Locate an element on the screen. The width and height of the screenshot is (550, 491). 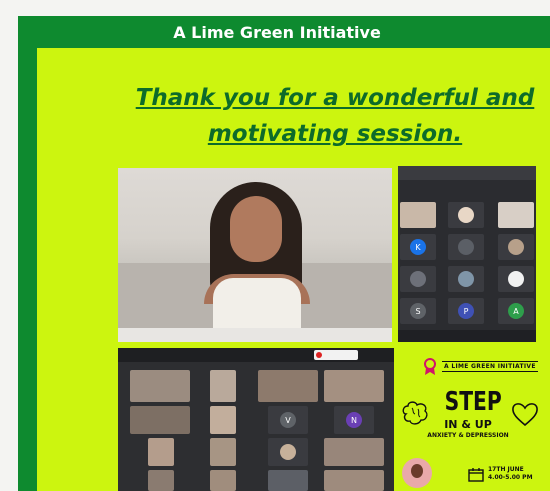
speaker-head is located at coordinates (417, 471).